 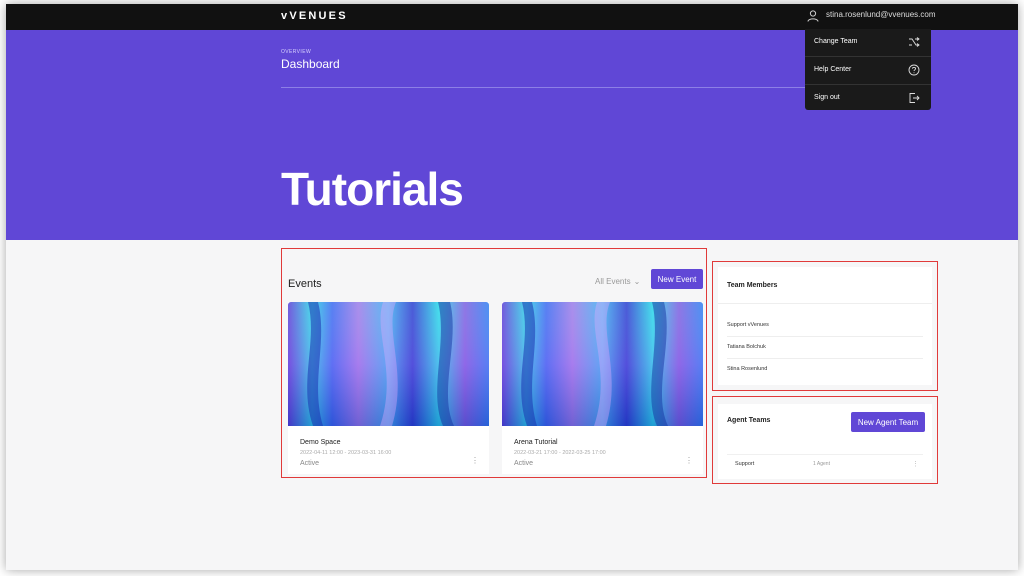 What do you see at coordinates (749, 420) in the screenshot?
I see `agent-teams-title: Agent Teams` at bounding box center [749, 420].